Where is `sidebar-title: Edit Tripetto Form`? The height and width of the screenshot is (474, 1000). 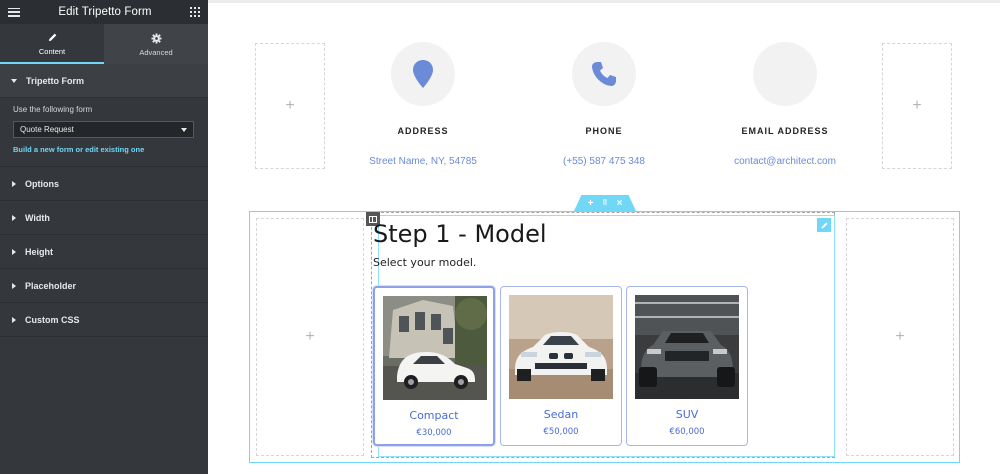
sidebar-title: Edit Tripetto Form is located at coordinates (105, 12).